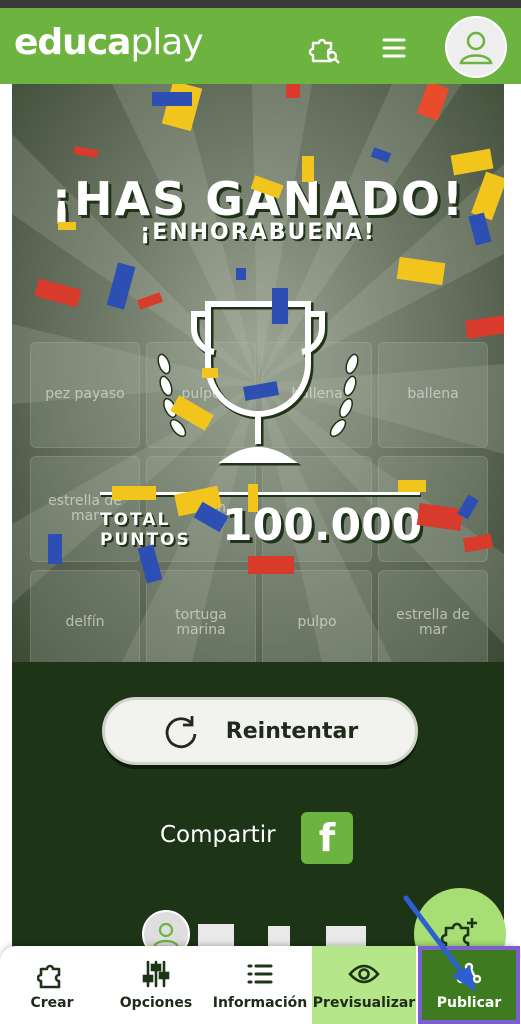  Describe the element at coordinates (394, 48) in the screenshot. I see `menu-icon` at that location.